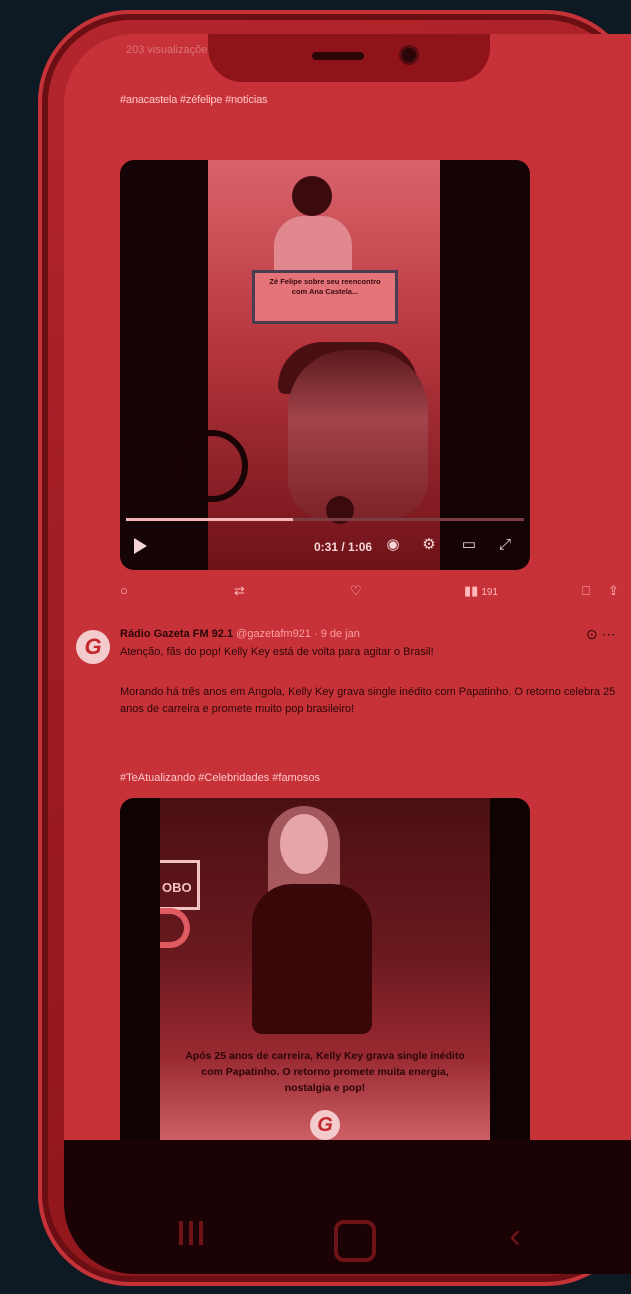 The width and height of the screenshot is (631, 1294). What do you see at coordinates (312, 959) in the screenshot?
I see `singer-body` at bounding box center [312, 959].